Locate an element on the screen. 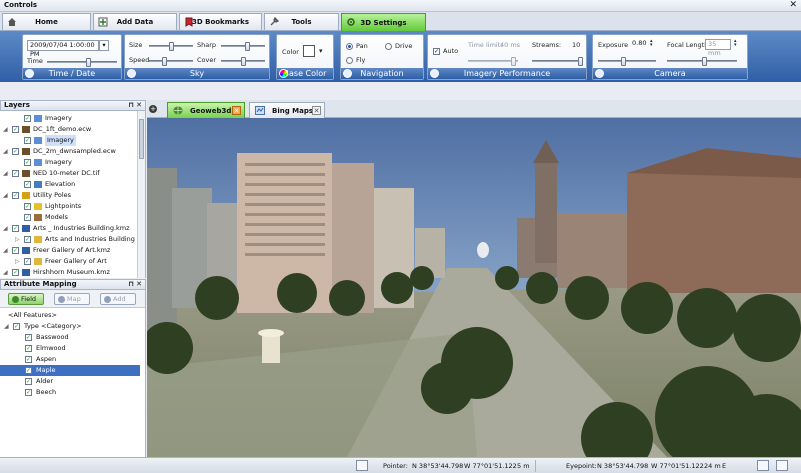 This screenshot has height=473, width=801. layer-item: ◢ ✓ Utility Poles is located at coordinates (68, 195).